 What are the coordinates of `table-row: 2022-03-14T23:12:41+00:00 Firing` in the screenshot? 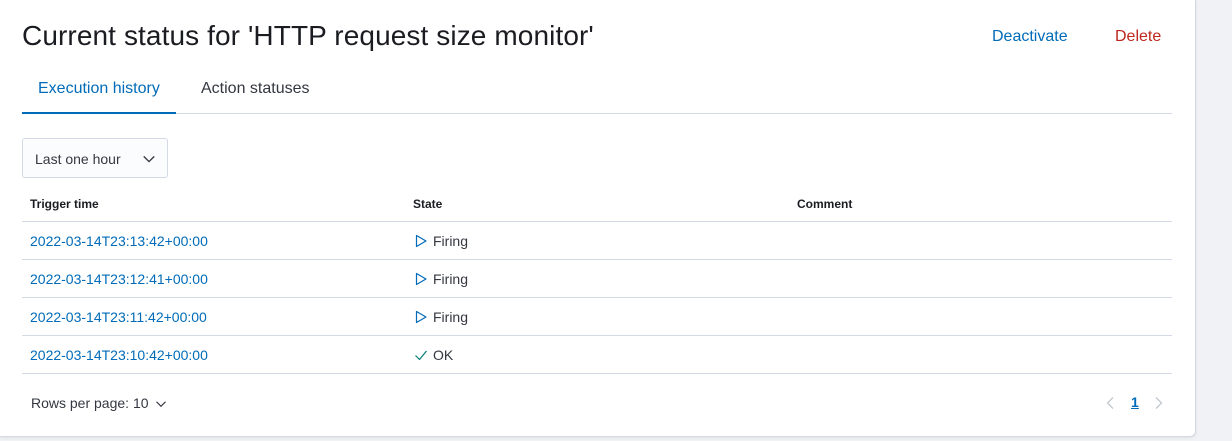 It's located at (597, 279).